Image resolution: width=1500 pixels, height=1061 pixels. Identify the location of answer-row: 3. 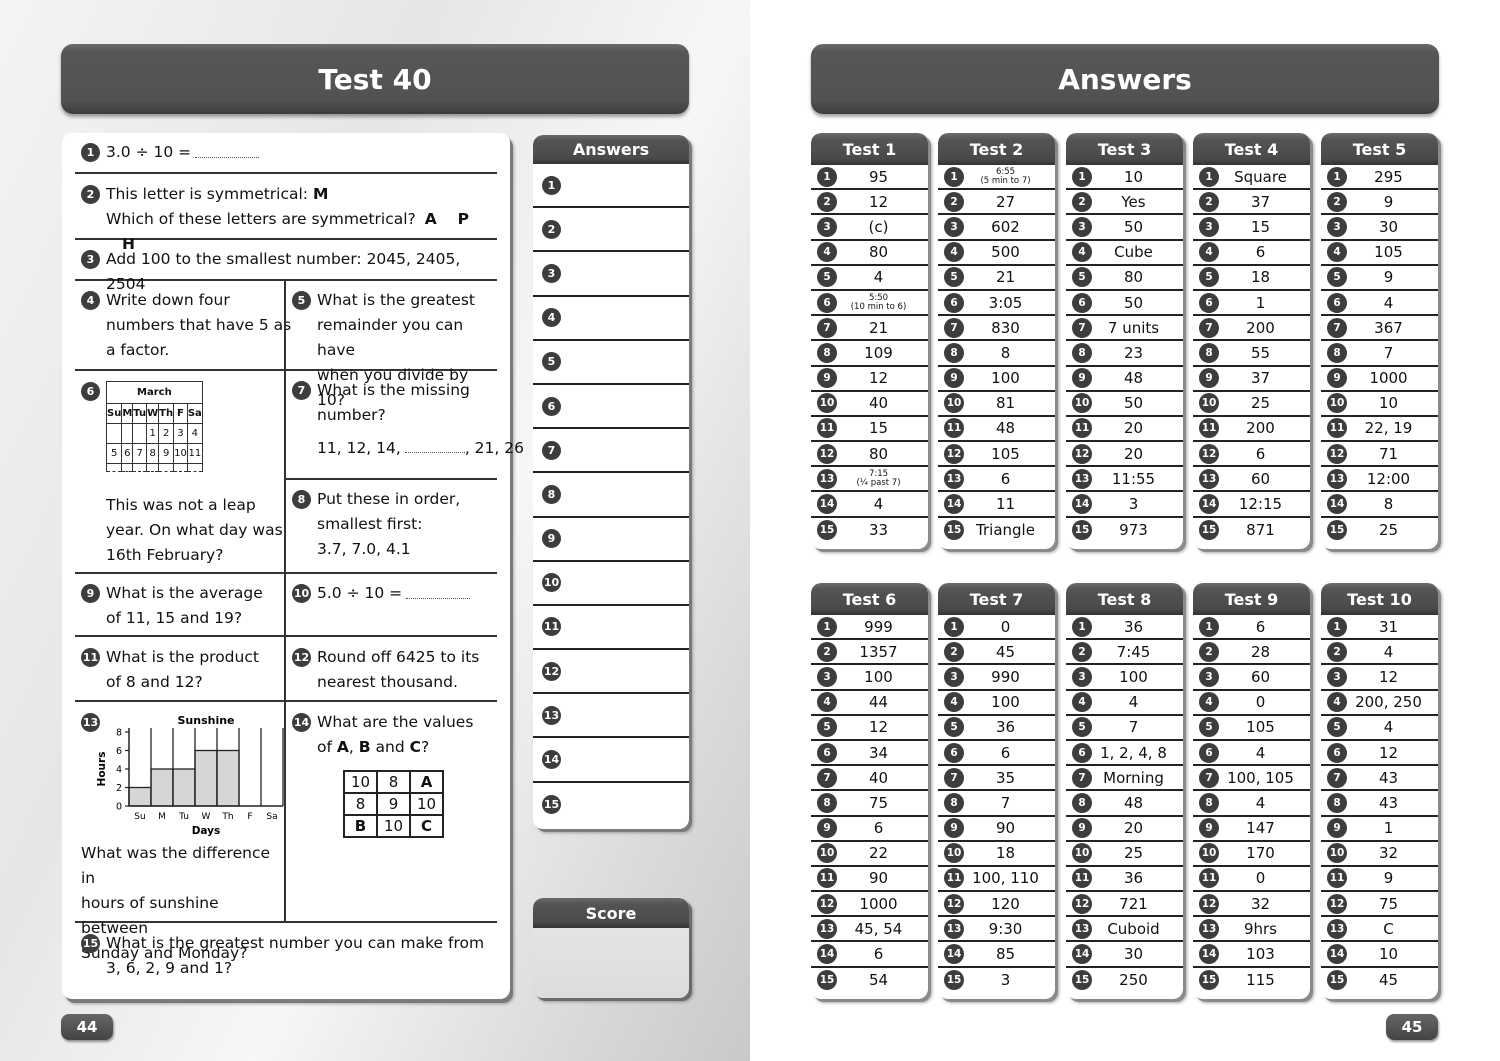
(611, 274).